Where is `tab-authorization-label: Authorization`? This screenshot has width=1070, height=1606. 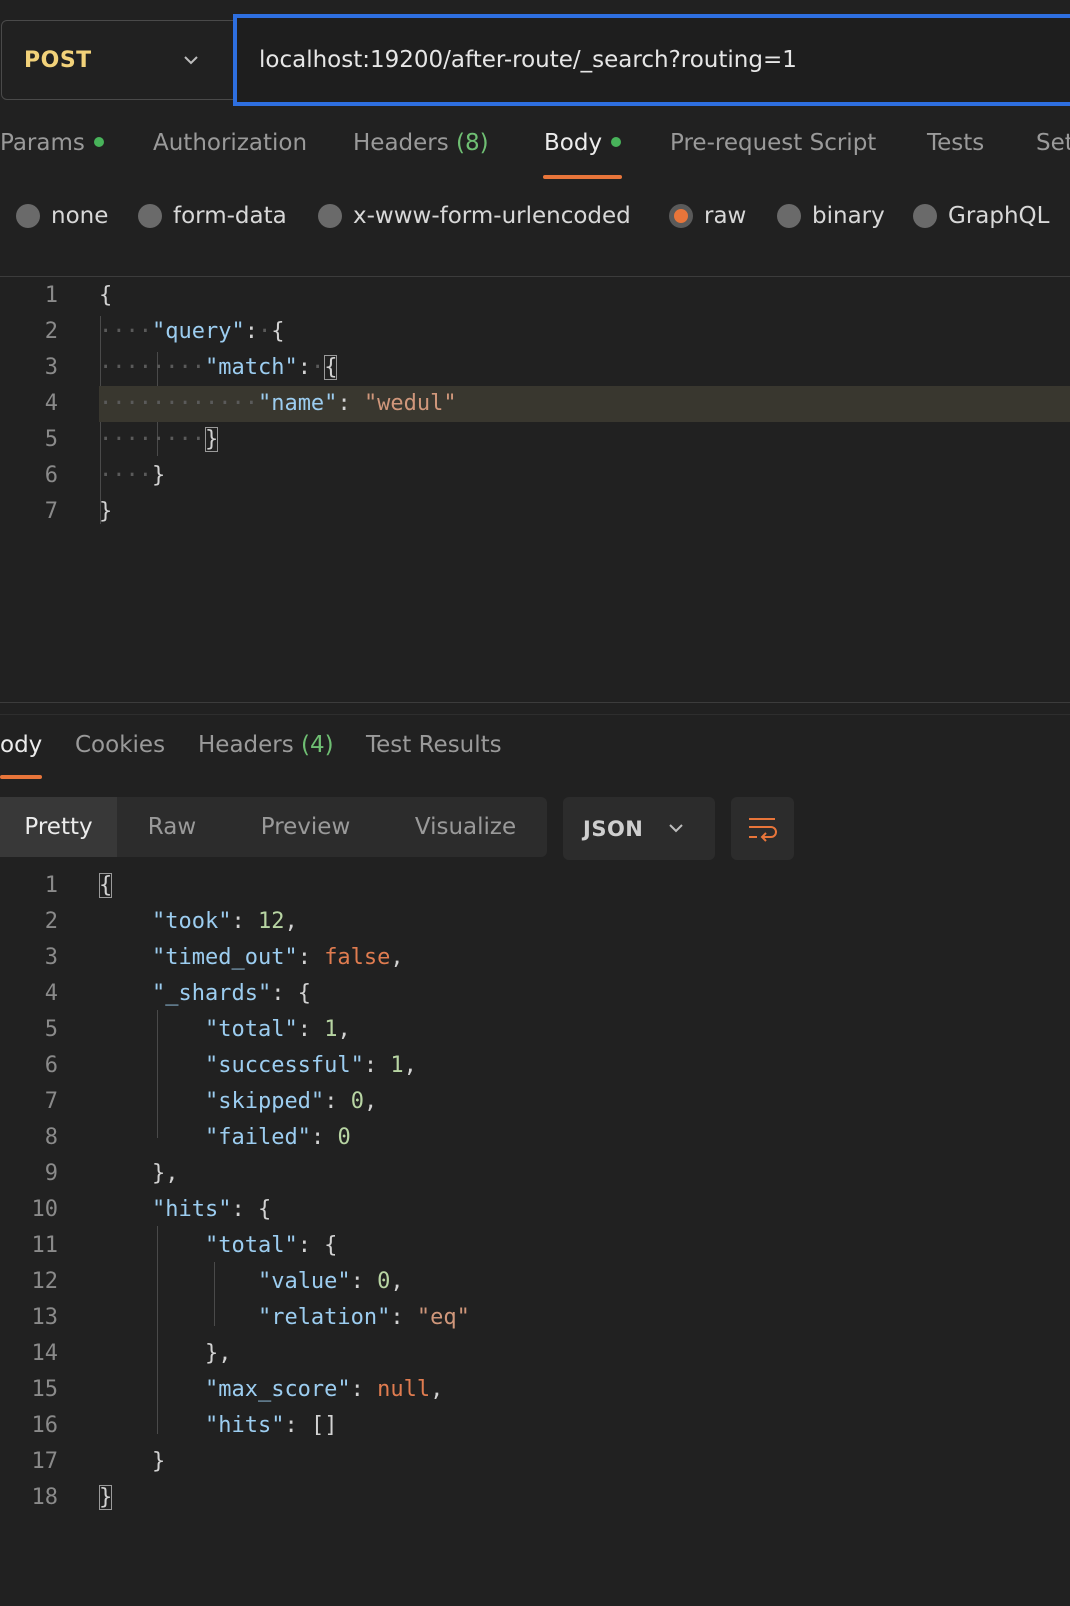
tab-authorization-label: Authorization is located at coordinates (230, 143).